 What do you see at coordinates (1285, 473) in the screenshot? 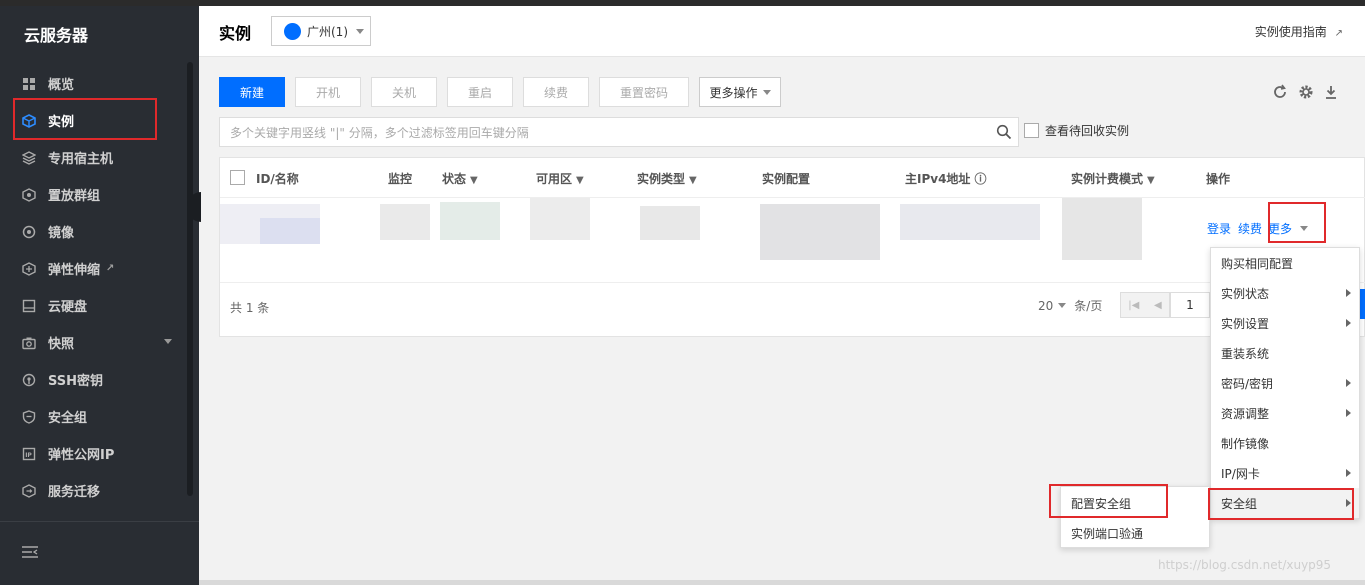
I see `menu-item-ip-nic: IP/网卡` at bounding box center [1285, 473].